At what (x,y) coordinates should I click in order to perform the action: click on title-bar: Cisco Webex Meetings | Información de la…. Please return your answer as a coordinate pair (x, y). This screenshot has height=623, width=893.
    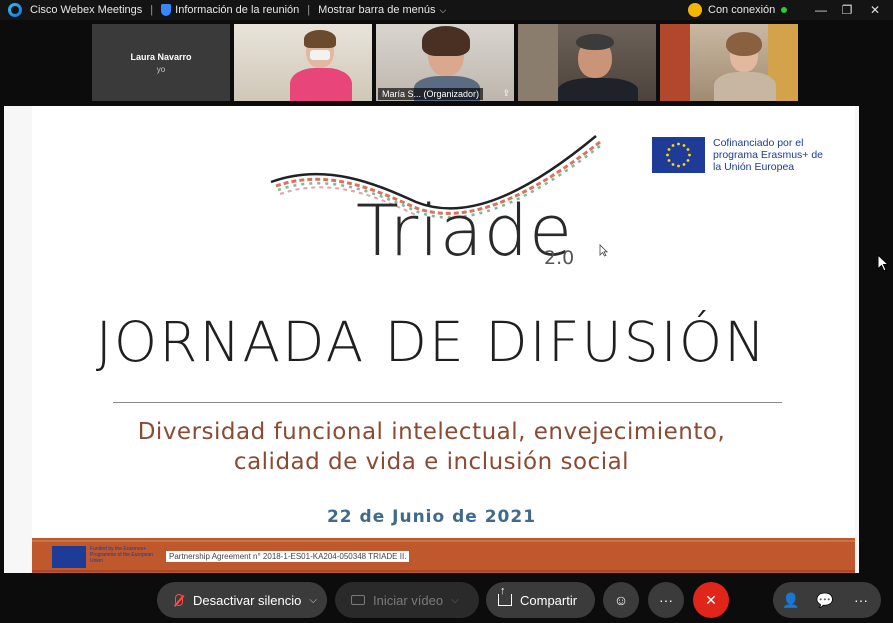
    Looking at the image, I should click on (446, 10).